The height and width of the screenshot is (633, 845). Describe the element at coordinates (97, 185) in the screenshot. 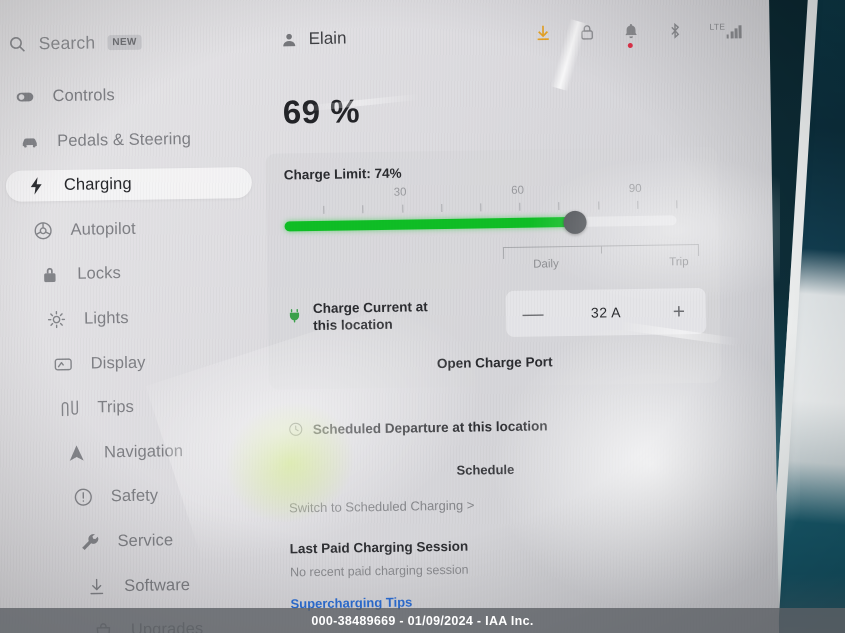

I see `sidebar-item-label: Charging` at that location.